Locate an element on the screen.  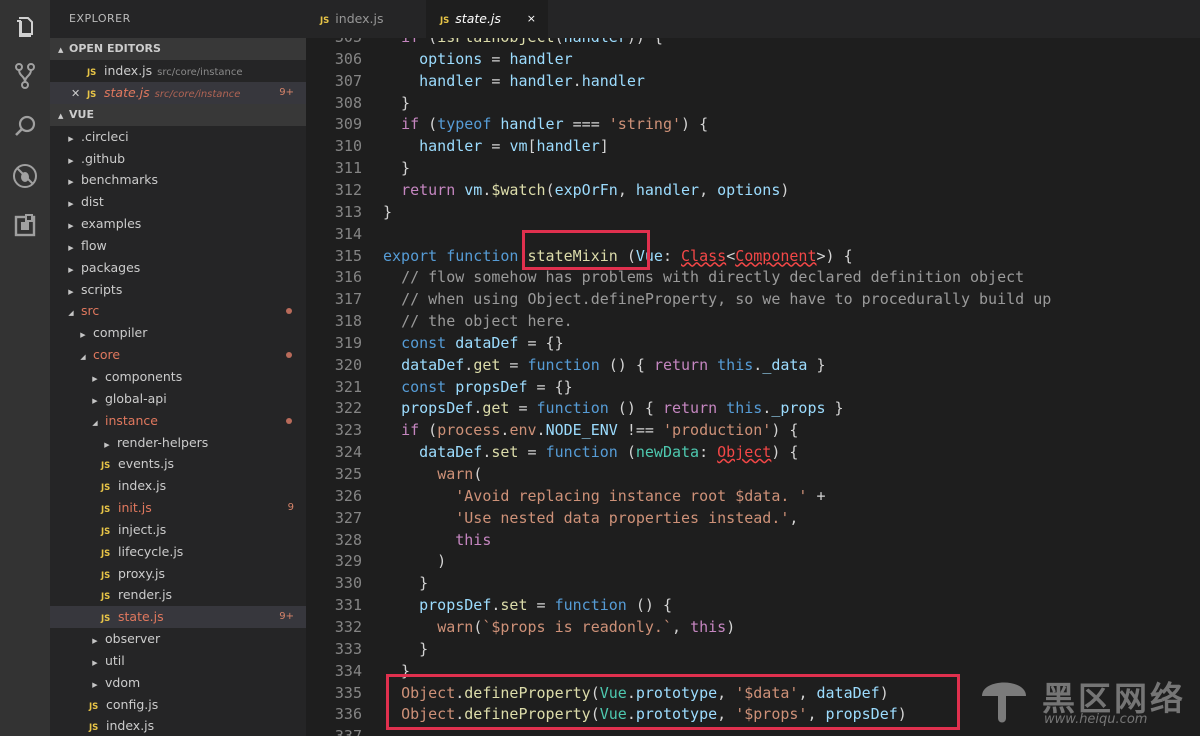
line-number: 334 is located at coordinates (348, 670).